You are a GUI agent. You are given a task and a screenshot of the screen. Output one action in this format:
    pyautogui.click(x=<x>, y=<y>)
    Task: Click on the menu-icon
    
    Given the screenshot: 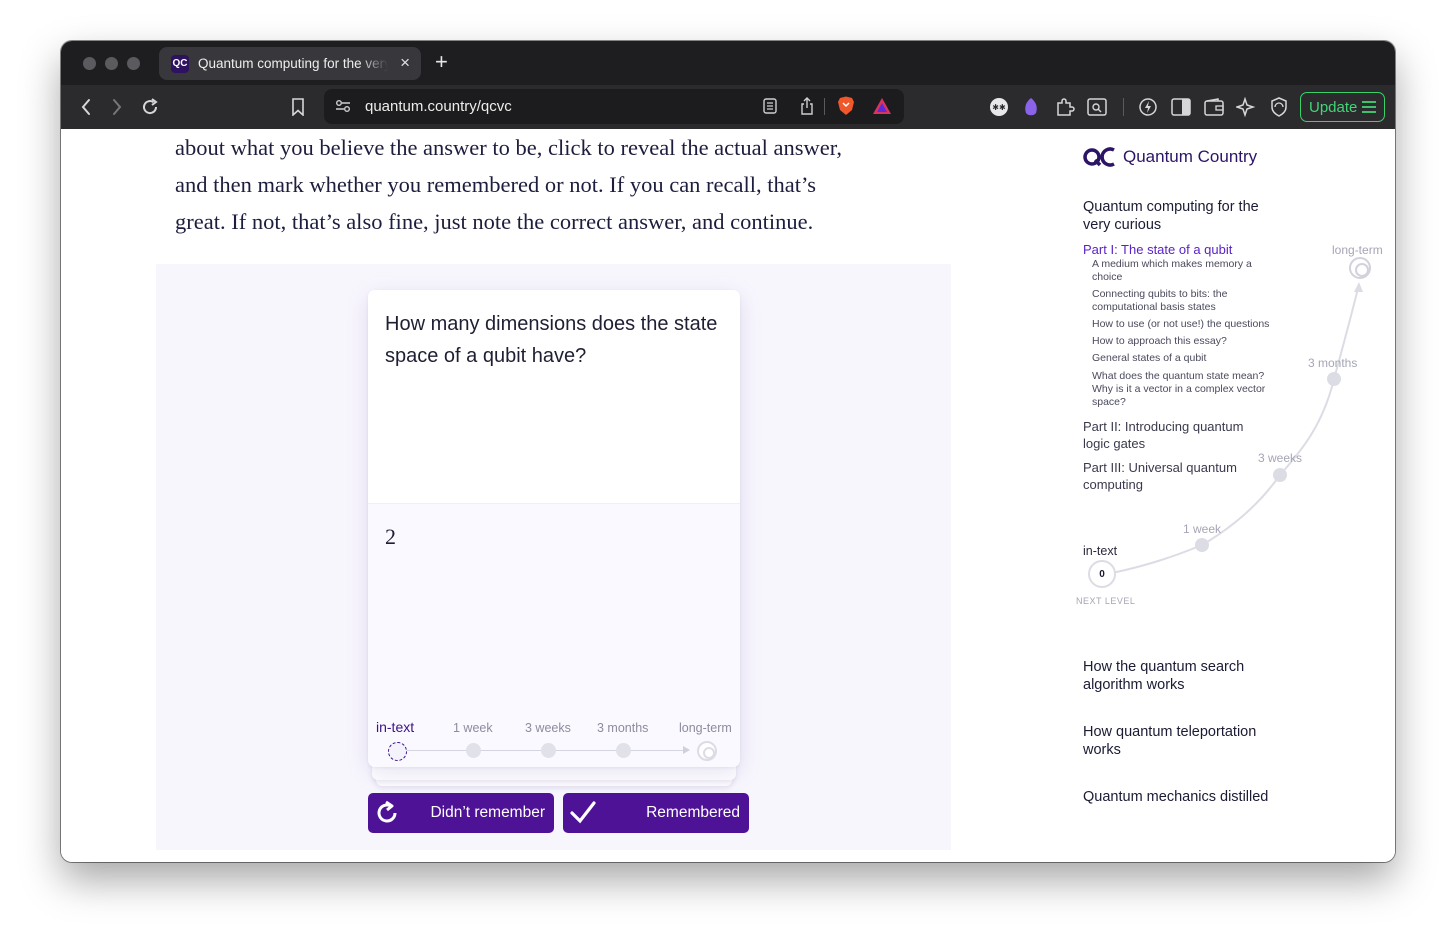 What is the action you would take?
    pyautogui.click(x=1369, y=107)
    